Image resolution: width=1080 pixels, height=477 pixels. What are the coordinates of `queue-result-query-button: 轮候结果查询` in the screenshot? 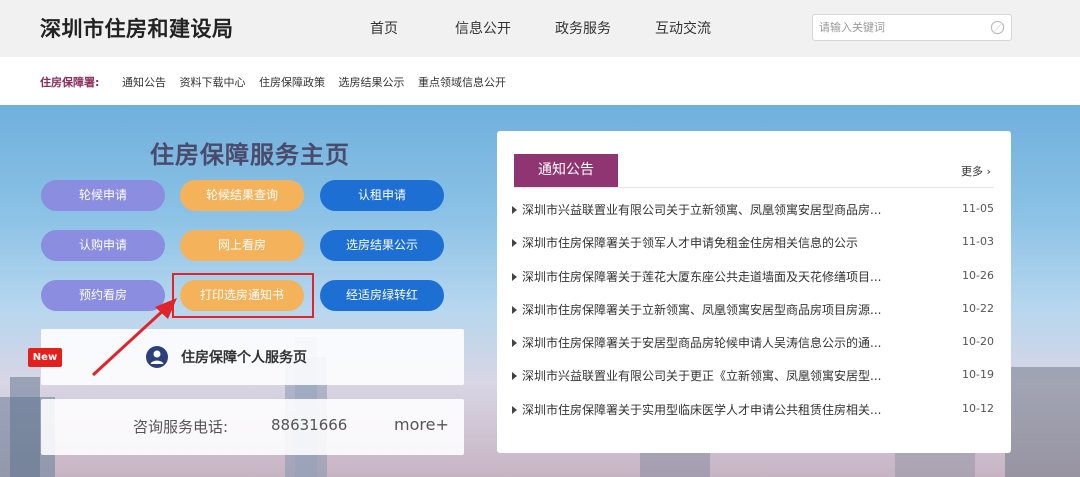 It's located at (242, 195).